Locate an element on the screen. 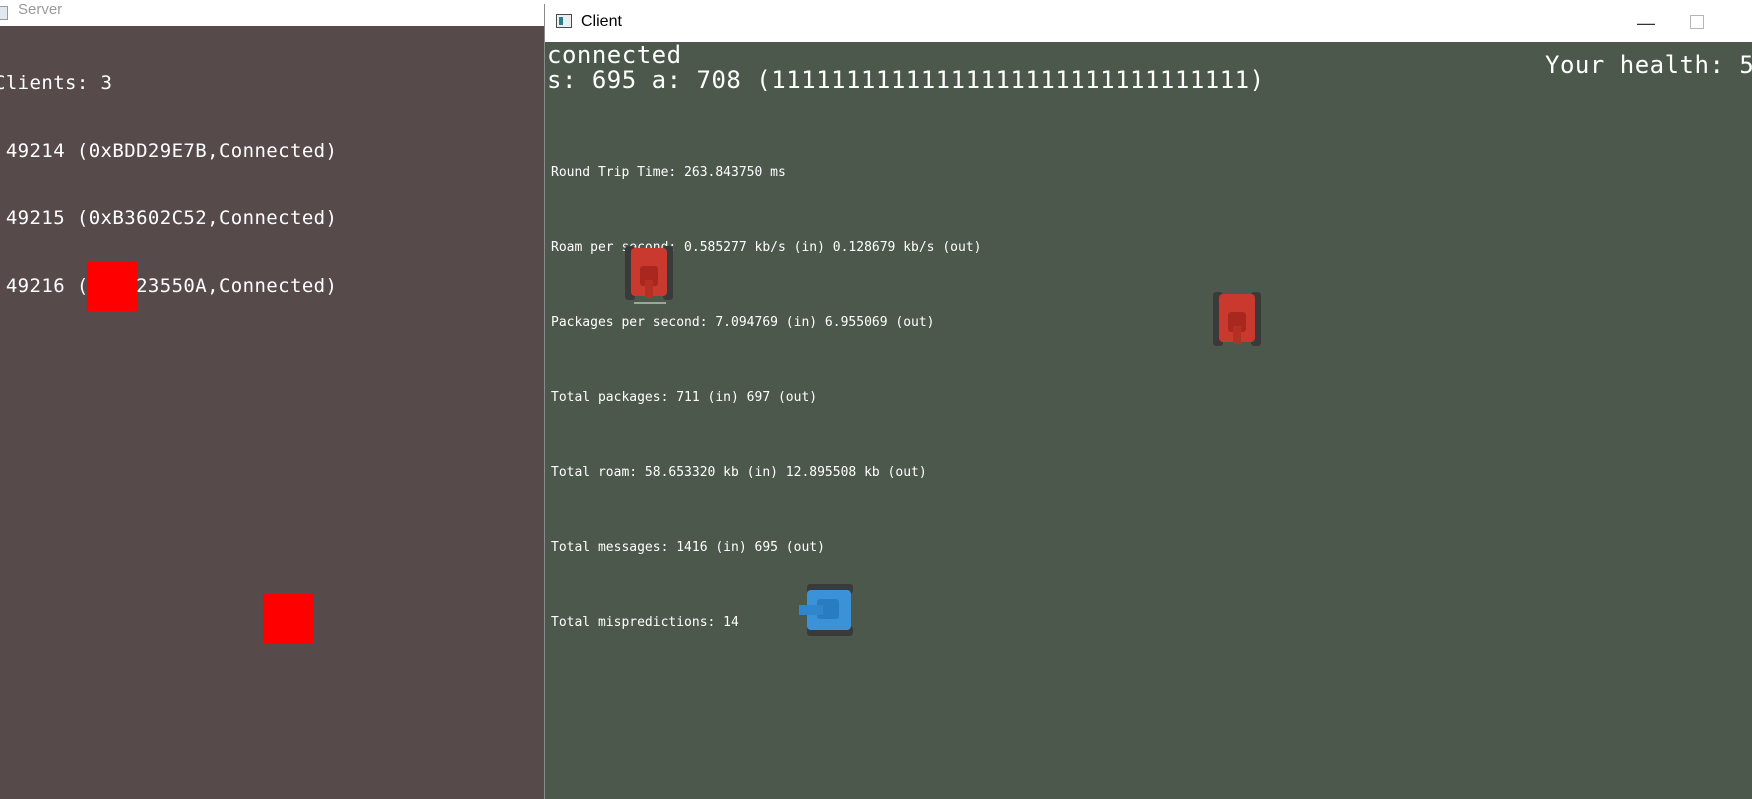  server-client-entry: 49215 (0xB3602C52,Connected) is located at coordinates (169, 218).